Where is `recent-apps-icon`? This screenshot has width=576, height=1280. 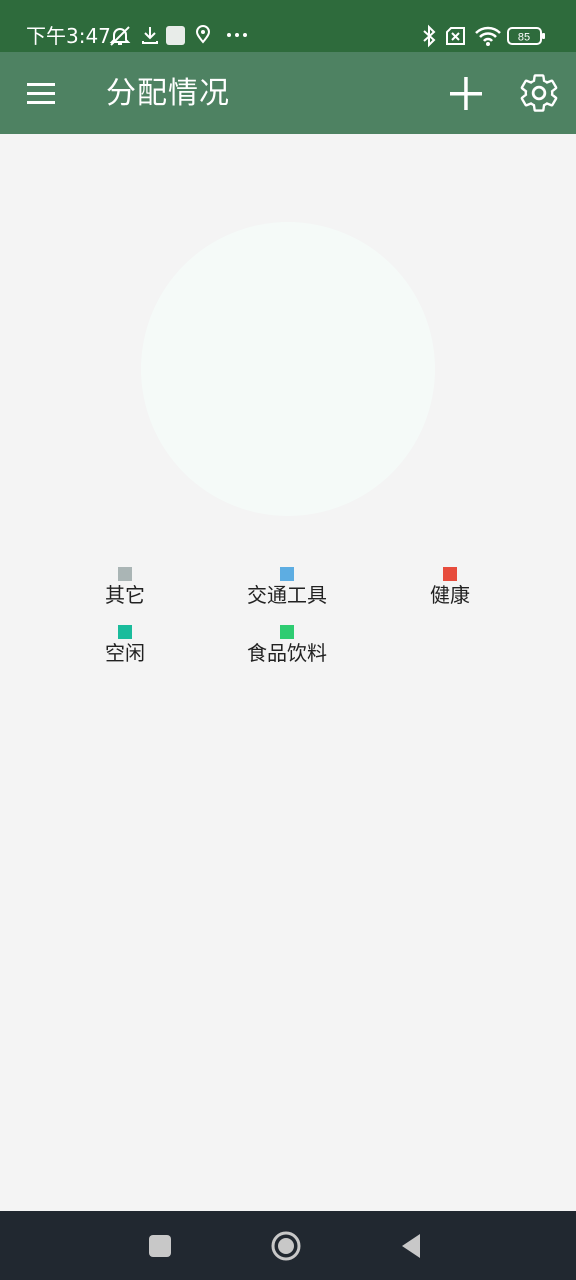 recent-apps-icon is located at coordinates (160, 1246).